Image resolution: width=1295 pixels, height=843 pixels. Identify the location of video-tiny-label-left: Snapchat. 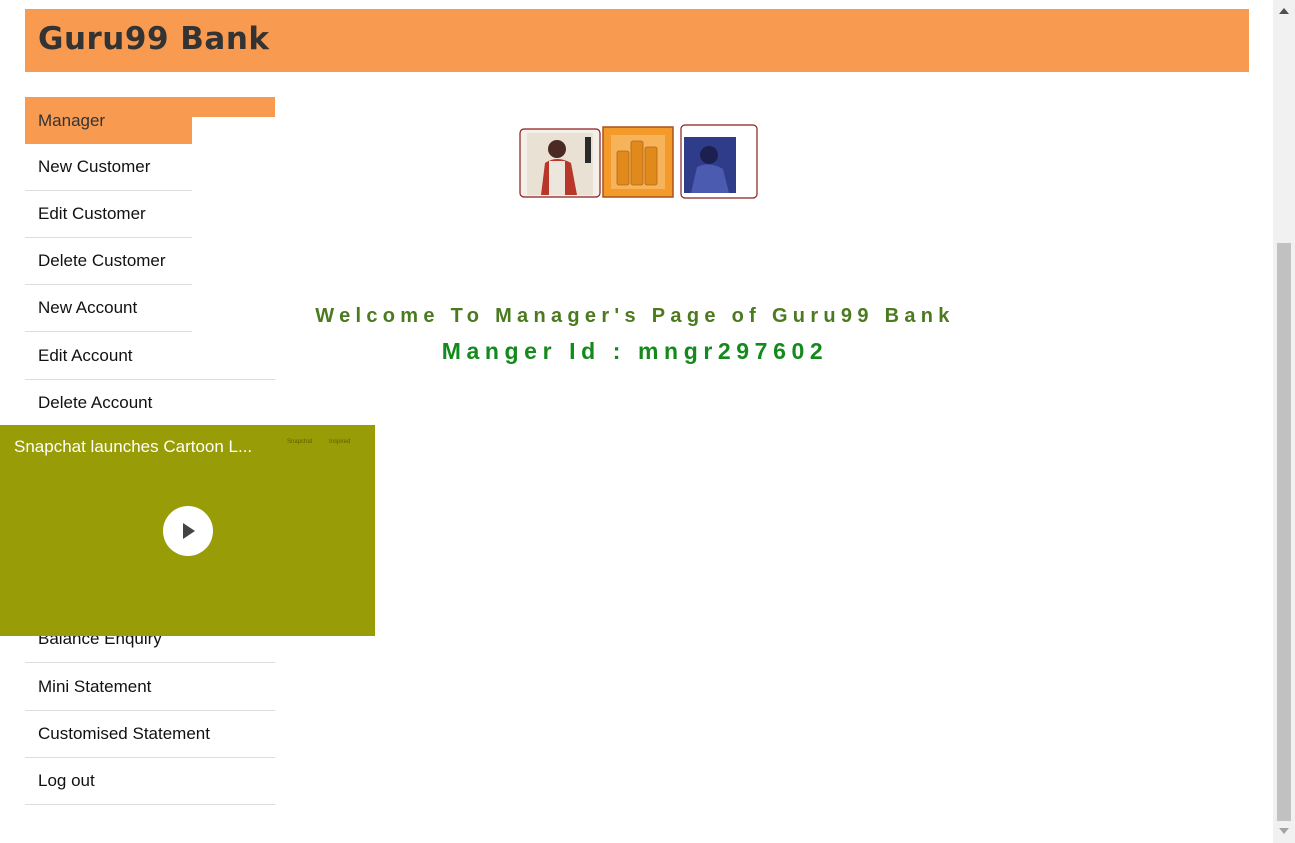
(300, 442).